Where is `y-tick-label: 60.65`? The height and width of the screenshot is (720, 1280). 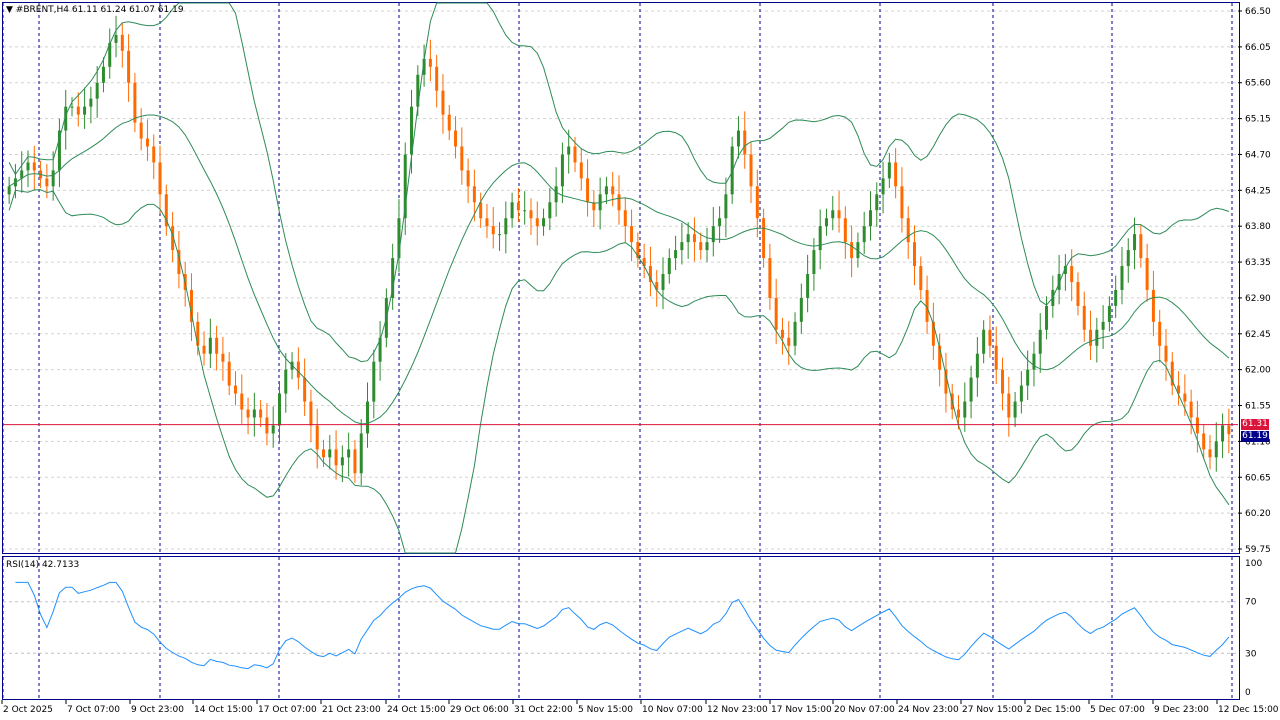 y-tick-label: 60.65 is located at coordinates (1258, 478).